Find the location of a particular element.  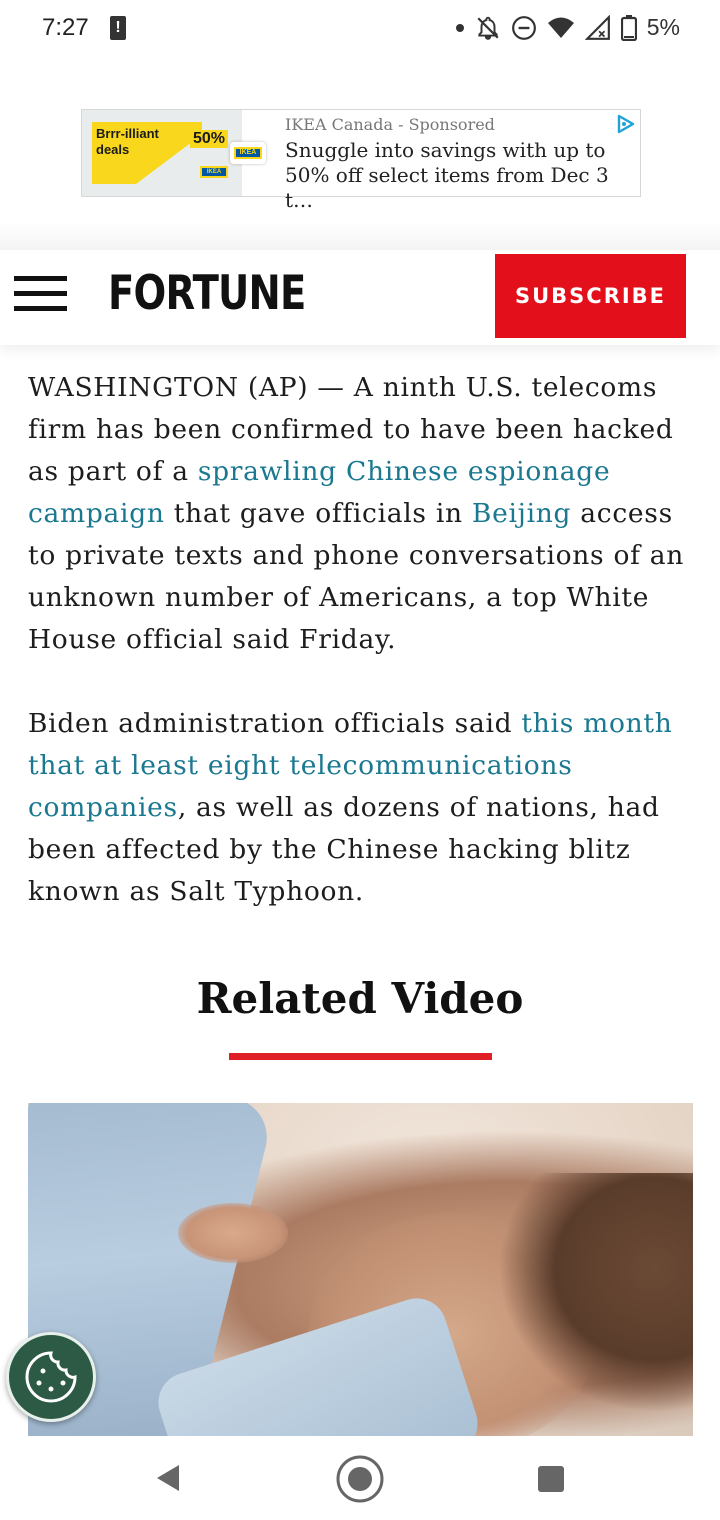

fortune-logo: FORTUNE is located at coordinates (207, 293).